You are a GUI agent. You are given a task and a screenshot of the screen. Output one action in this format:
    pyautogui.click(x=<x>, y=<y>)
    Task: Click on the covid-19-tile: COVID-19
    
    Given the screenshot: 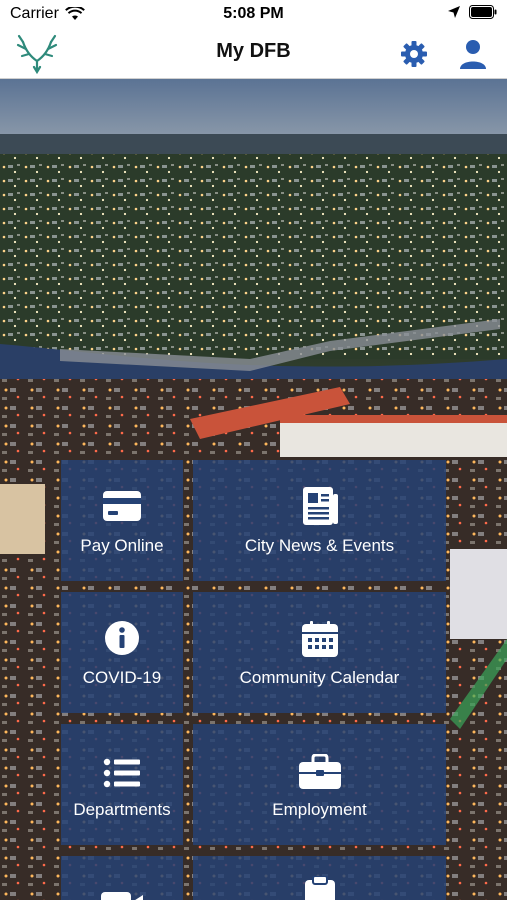 What is the action you would take?
    pyautogui.click(x=122, y=652)
    